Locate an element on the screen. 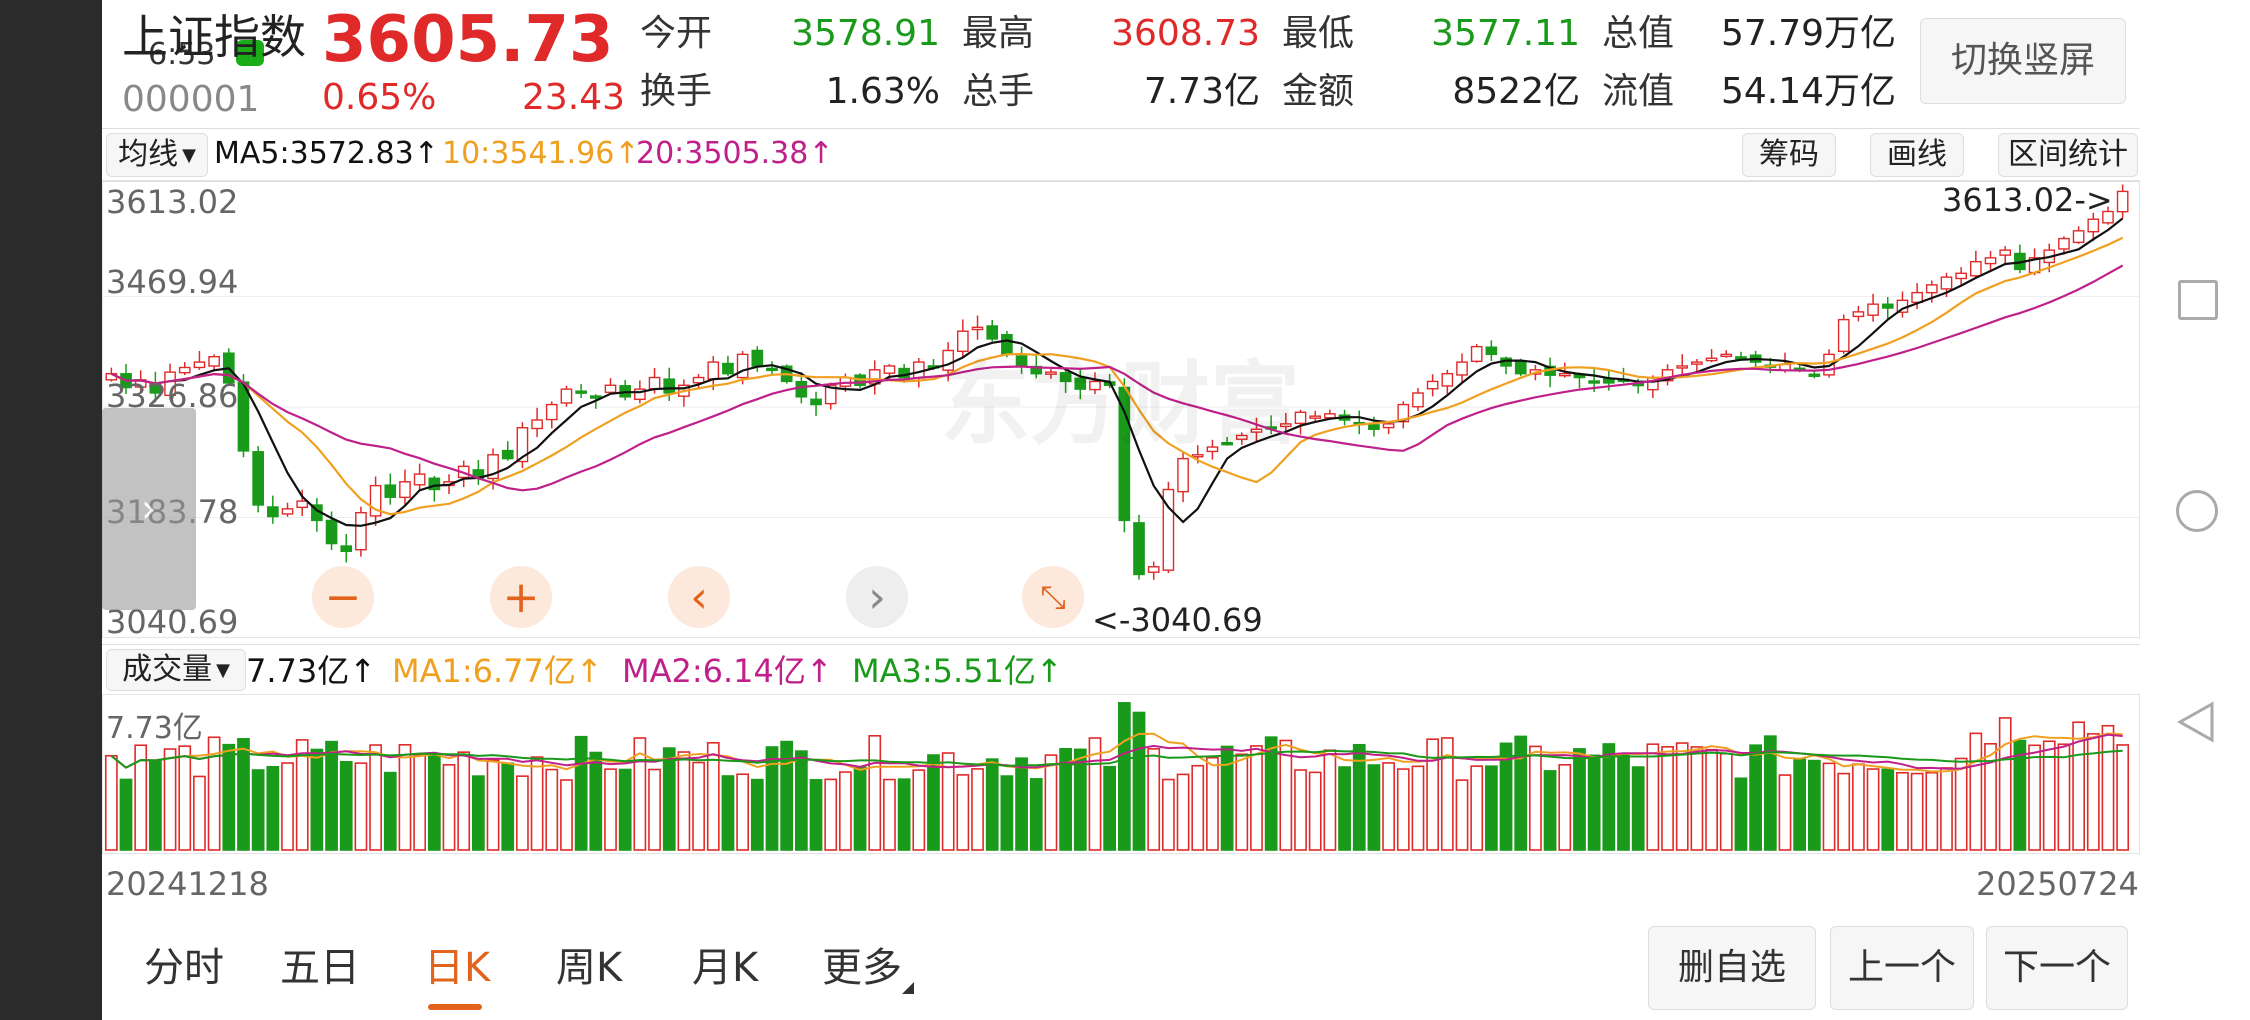  field-value: 7.73亿 is located at coordinates (1201, 91).